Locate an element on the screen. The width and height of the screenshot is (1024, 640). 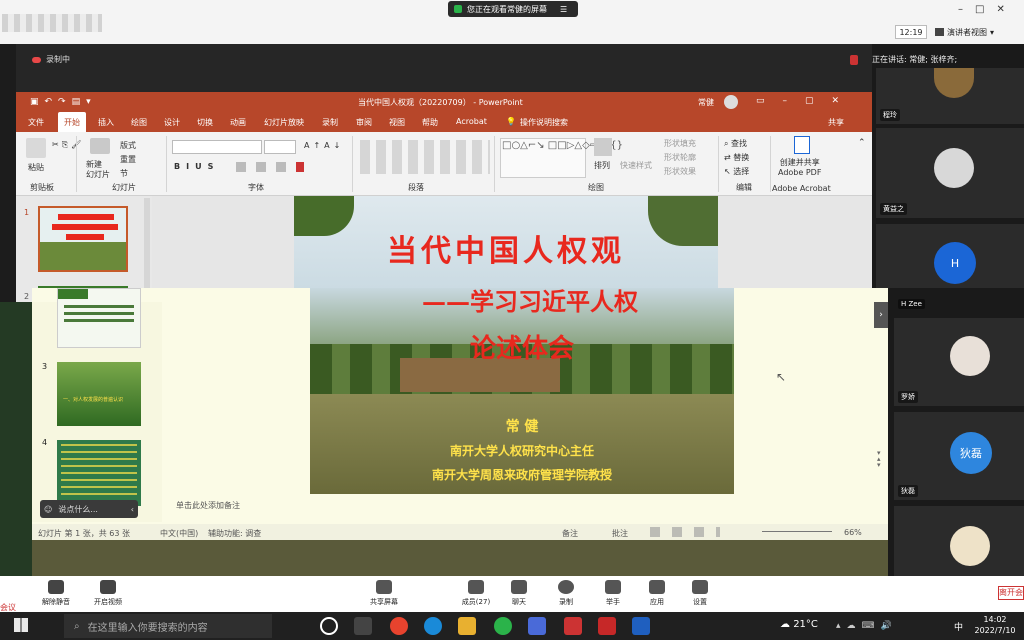
tell-me-search: 操作说明搜索 is located at coordinates (544, 122).